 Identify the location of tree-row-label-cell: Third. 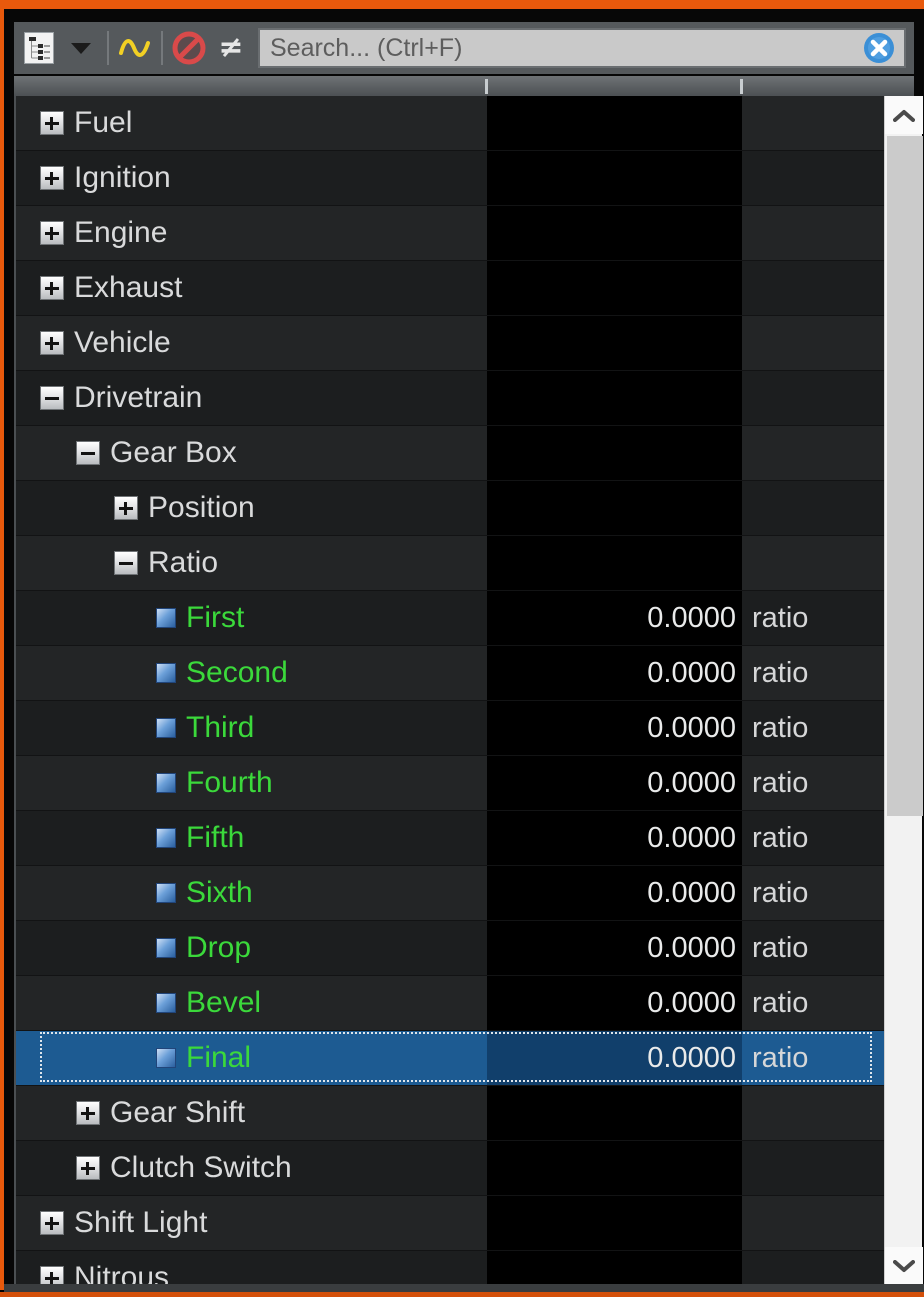
(251, 728).